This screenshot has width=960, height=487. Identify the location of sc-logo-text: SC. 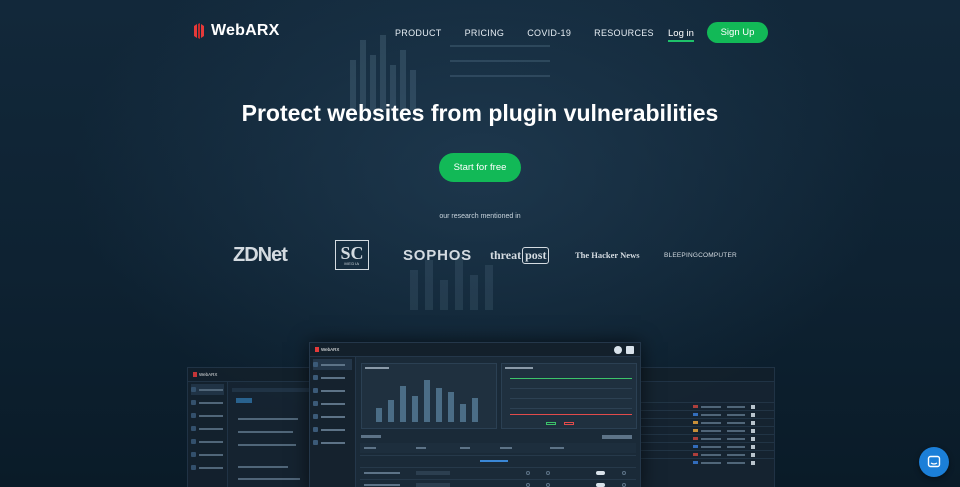
(352, 253).